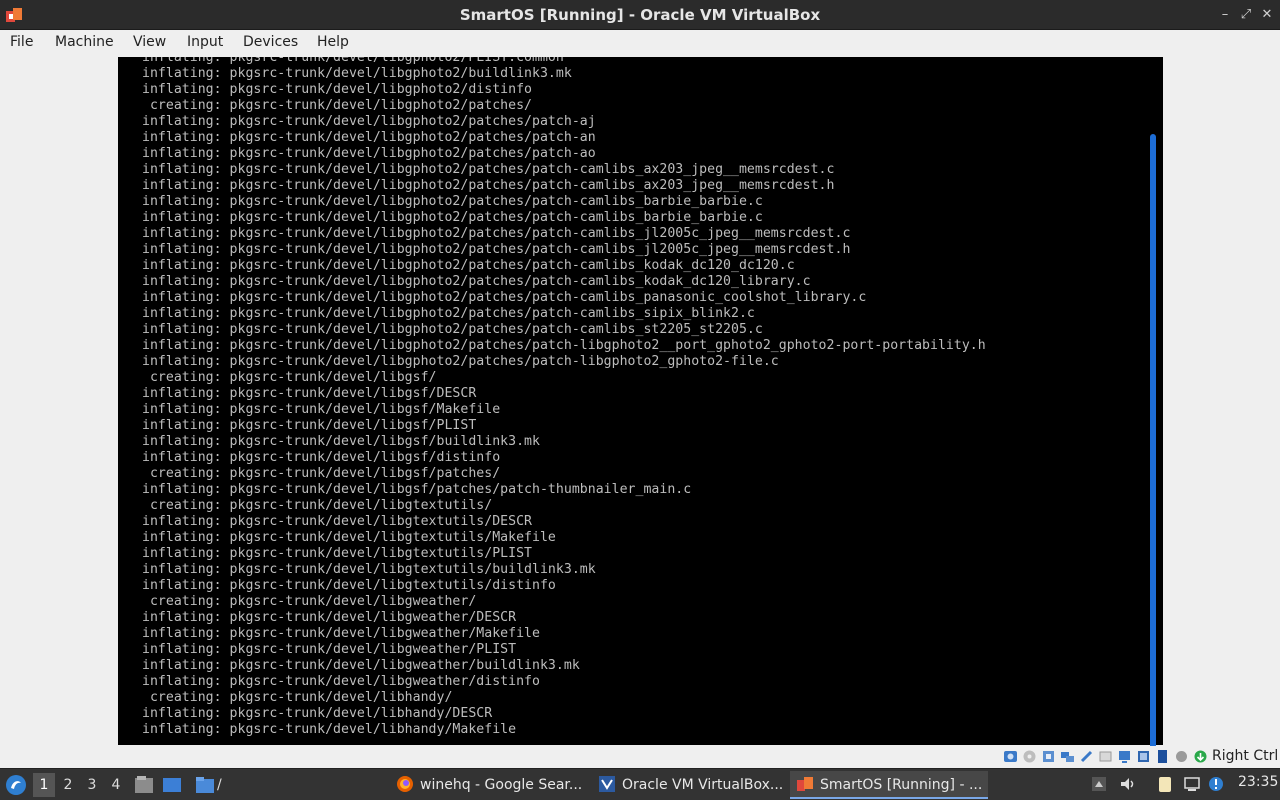 The height and width of the screenshot is (800, 1280). I want to click on close-button: ✕, so click(1267, 15).